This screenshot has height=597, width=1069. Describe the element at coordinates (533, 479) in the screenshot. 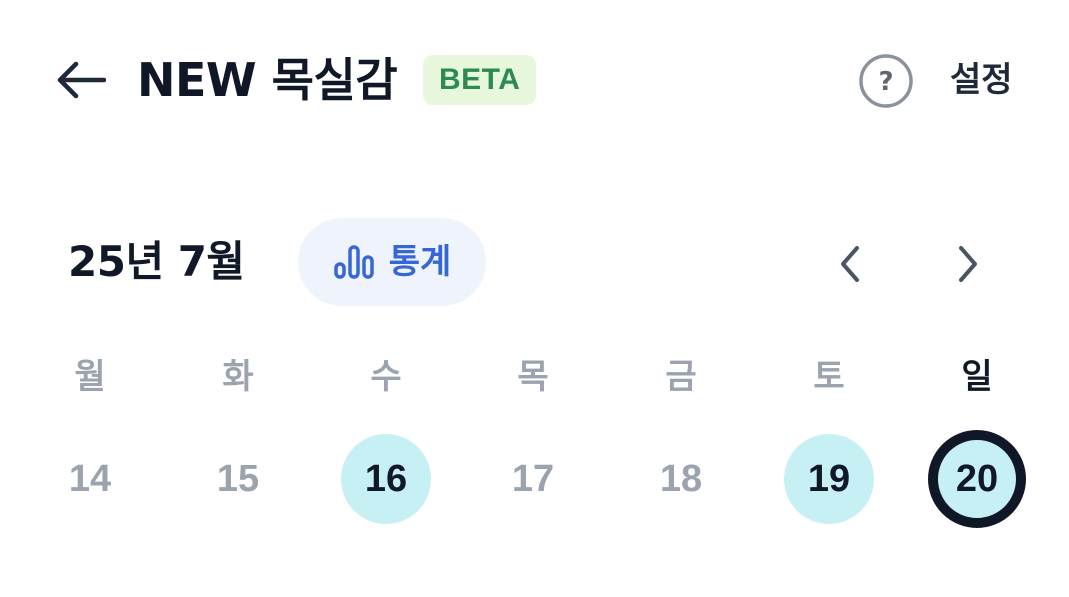

I see `day-cell: 17` at that location.